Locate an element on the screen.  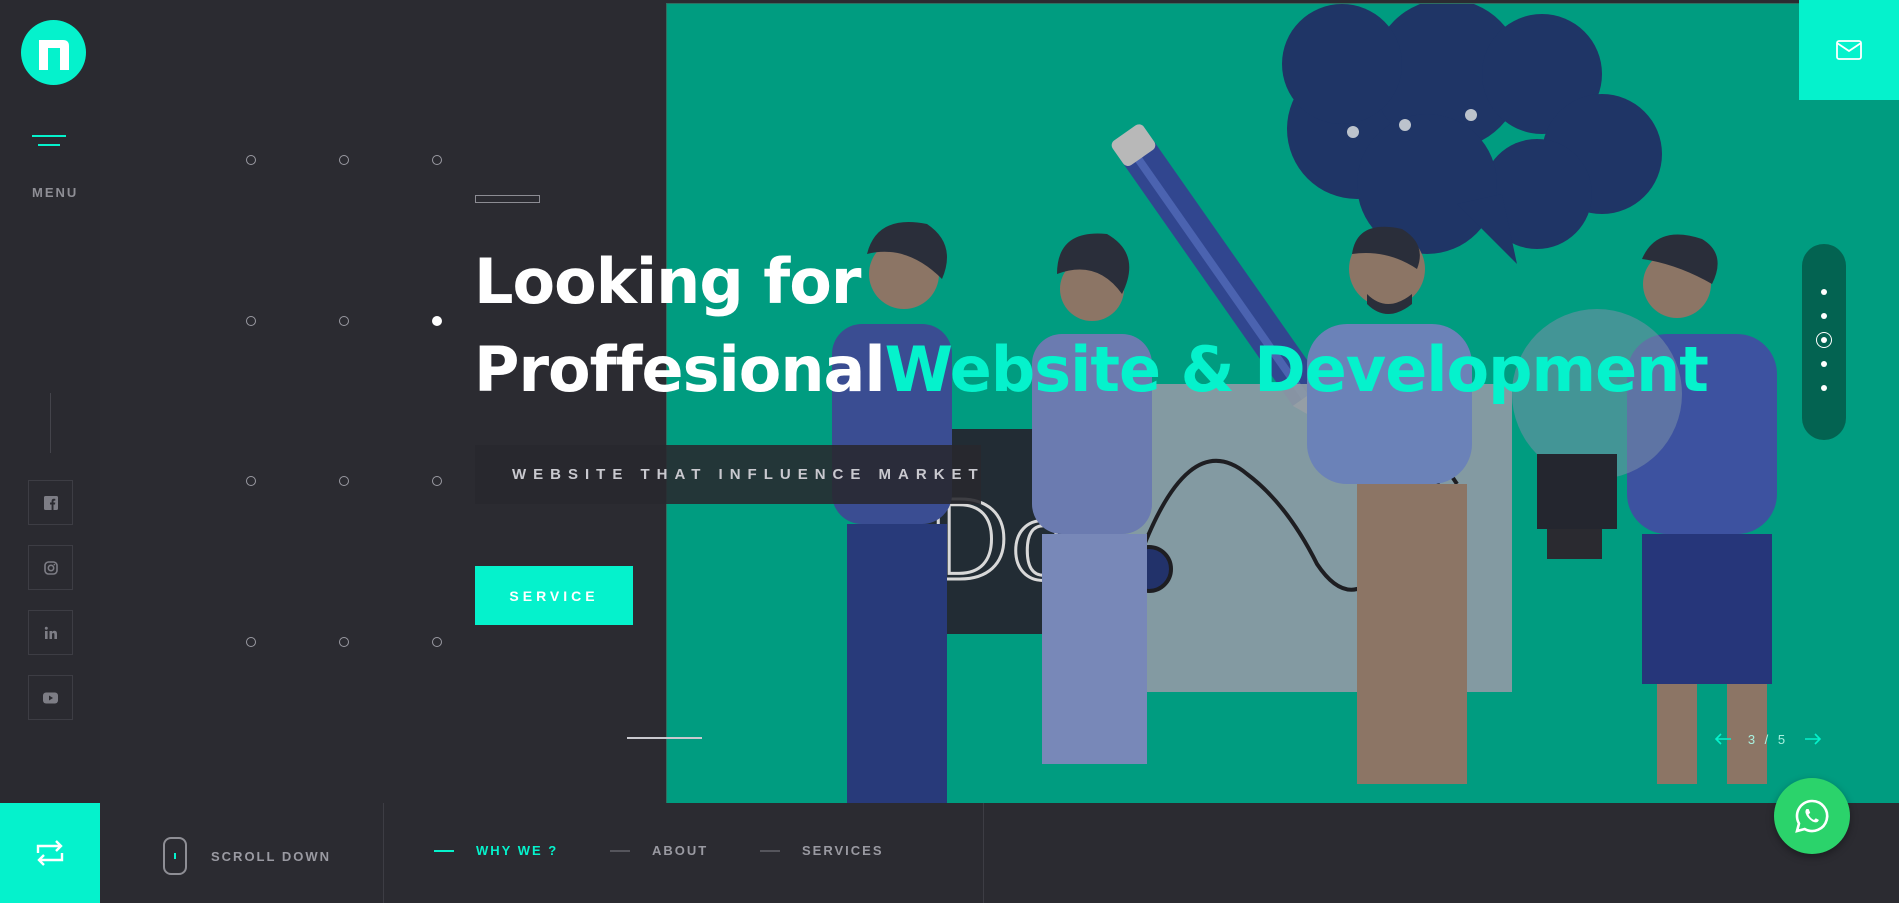
repeat-button is located at coordinates (50, 853).